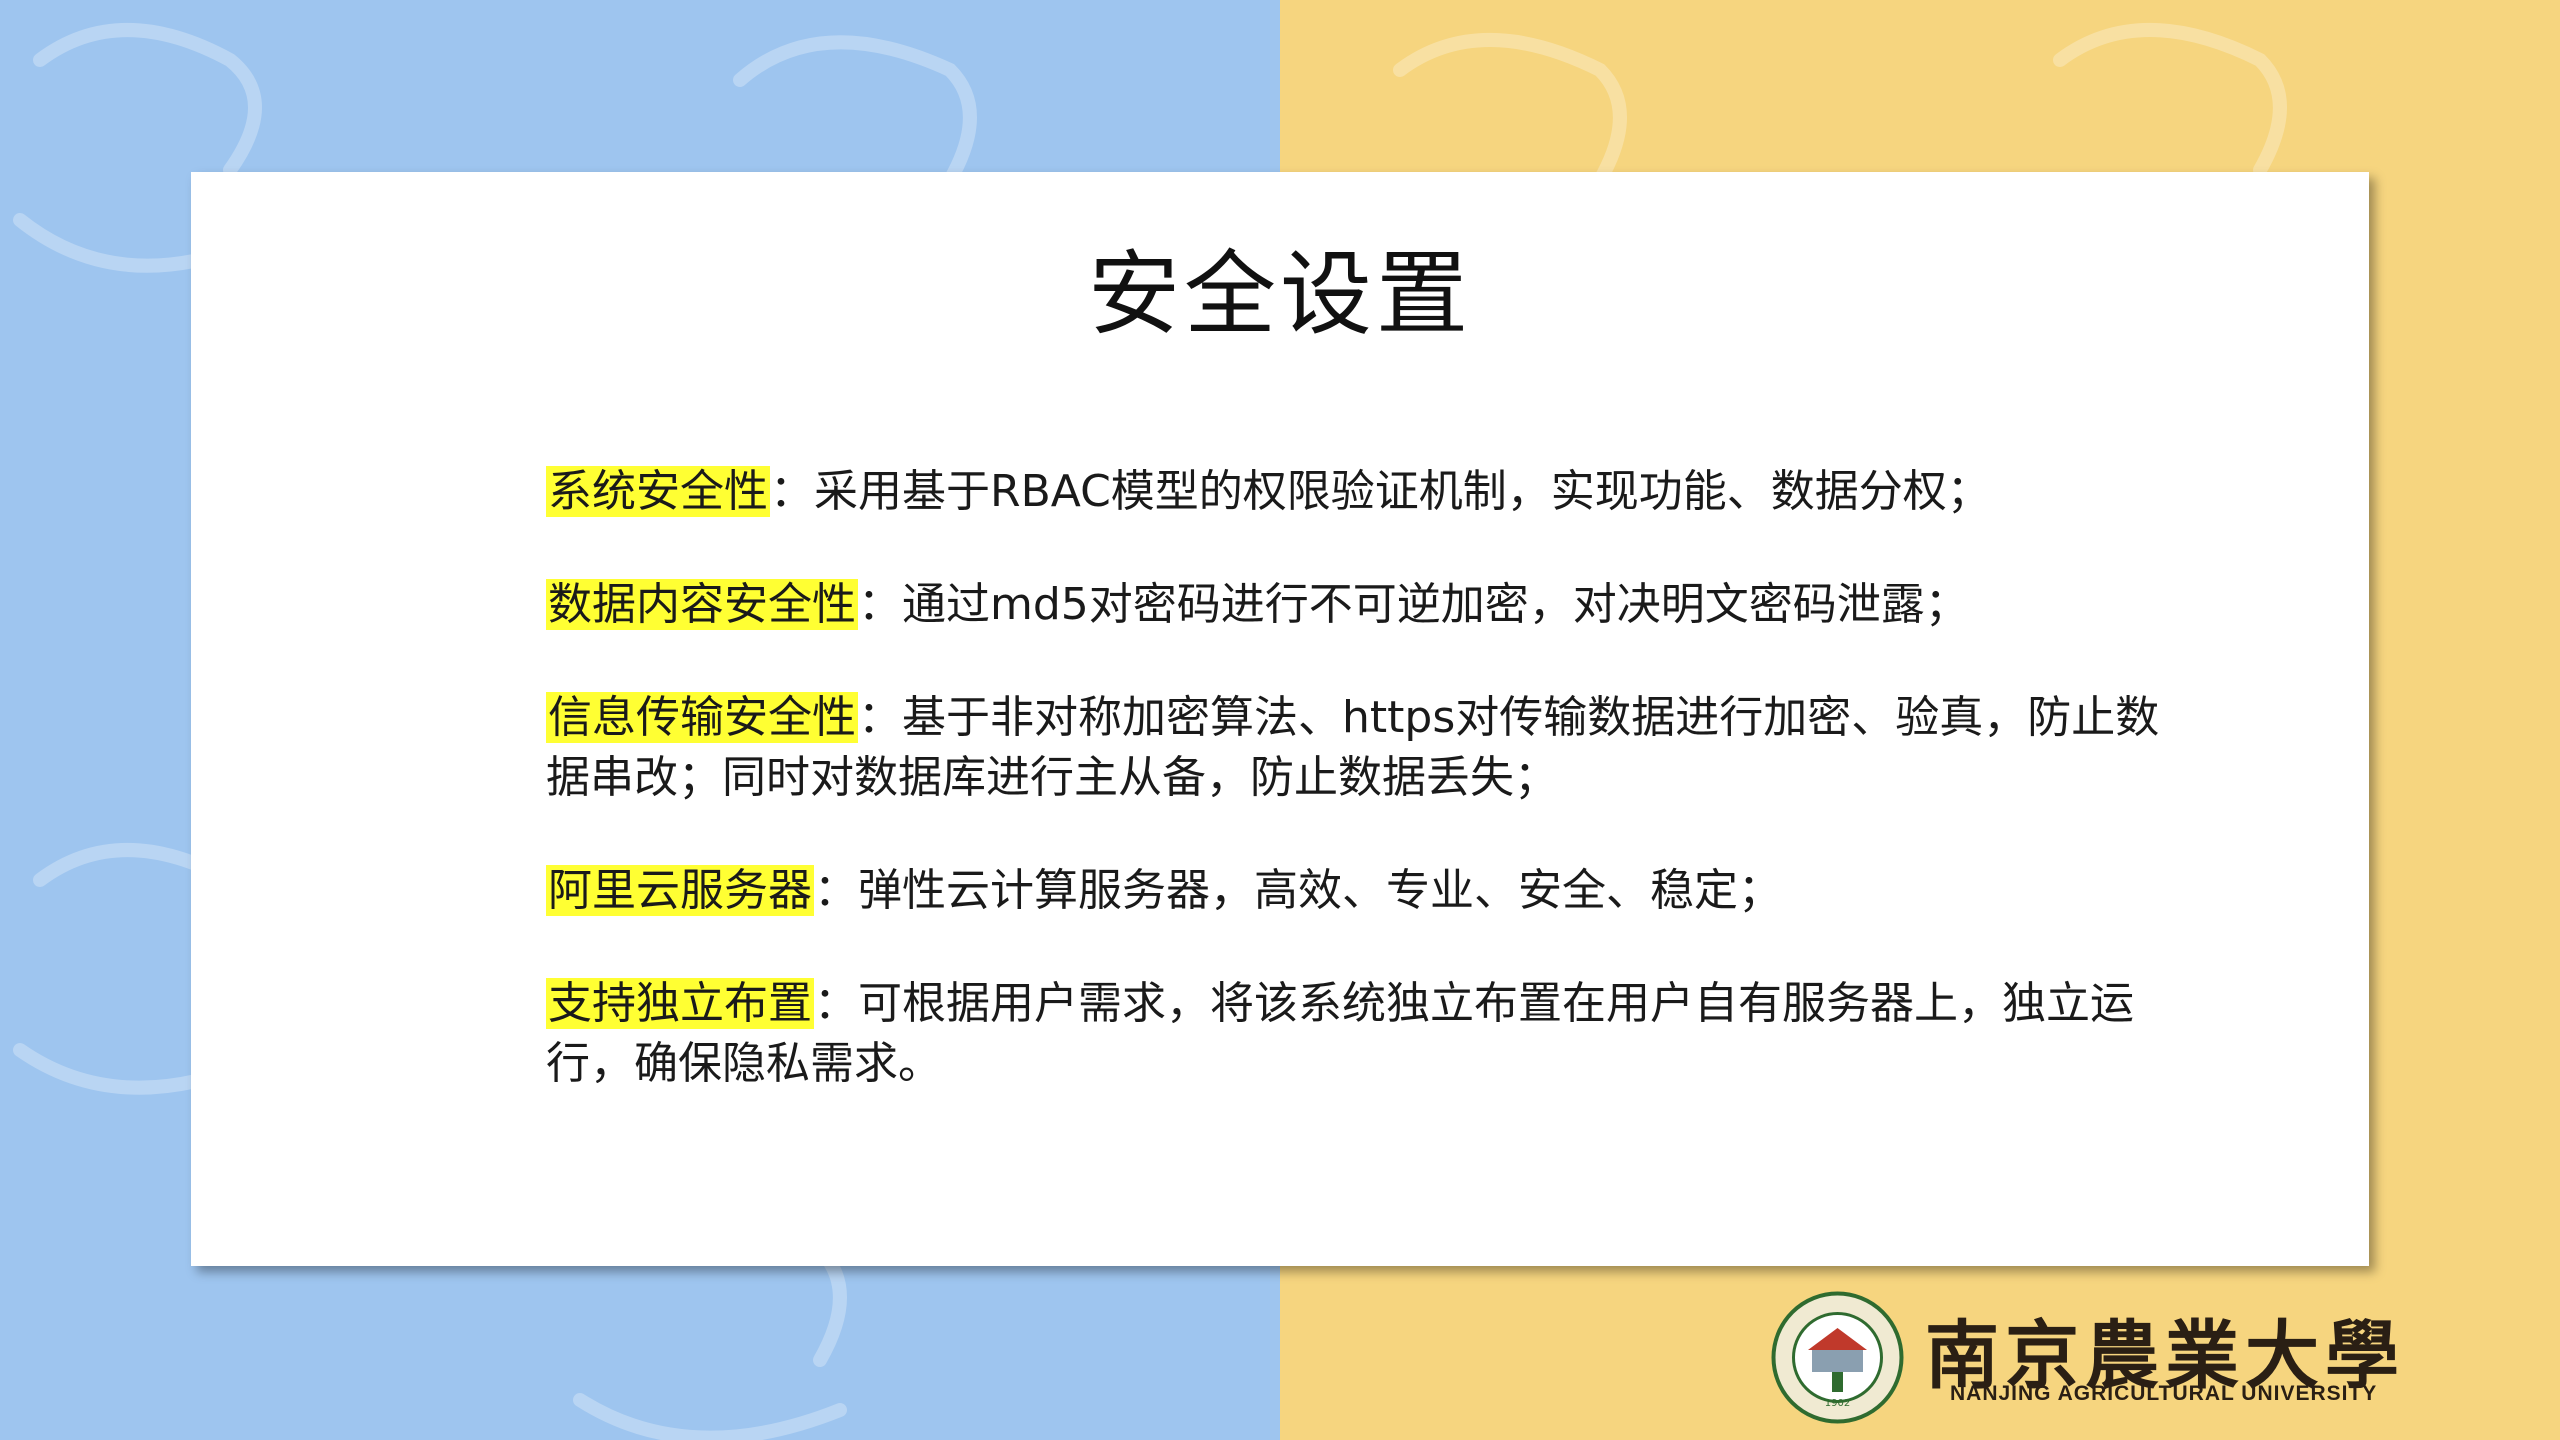 The image size is (2560, 1440). What do you see at coordinates (1837, 1357) in the screenshot?
I see `university-seal-icon: 1902` at bounding box center [1837, 1357].